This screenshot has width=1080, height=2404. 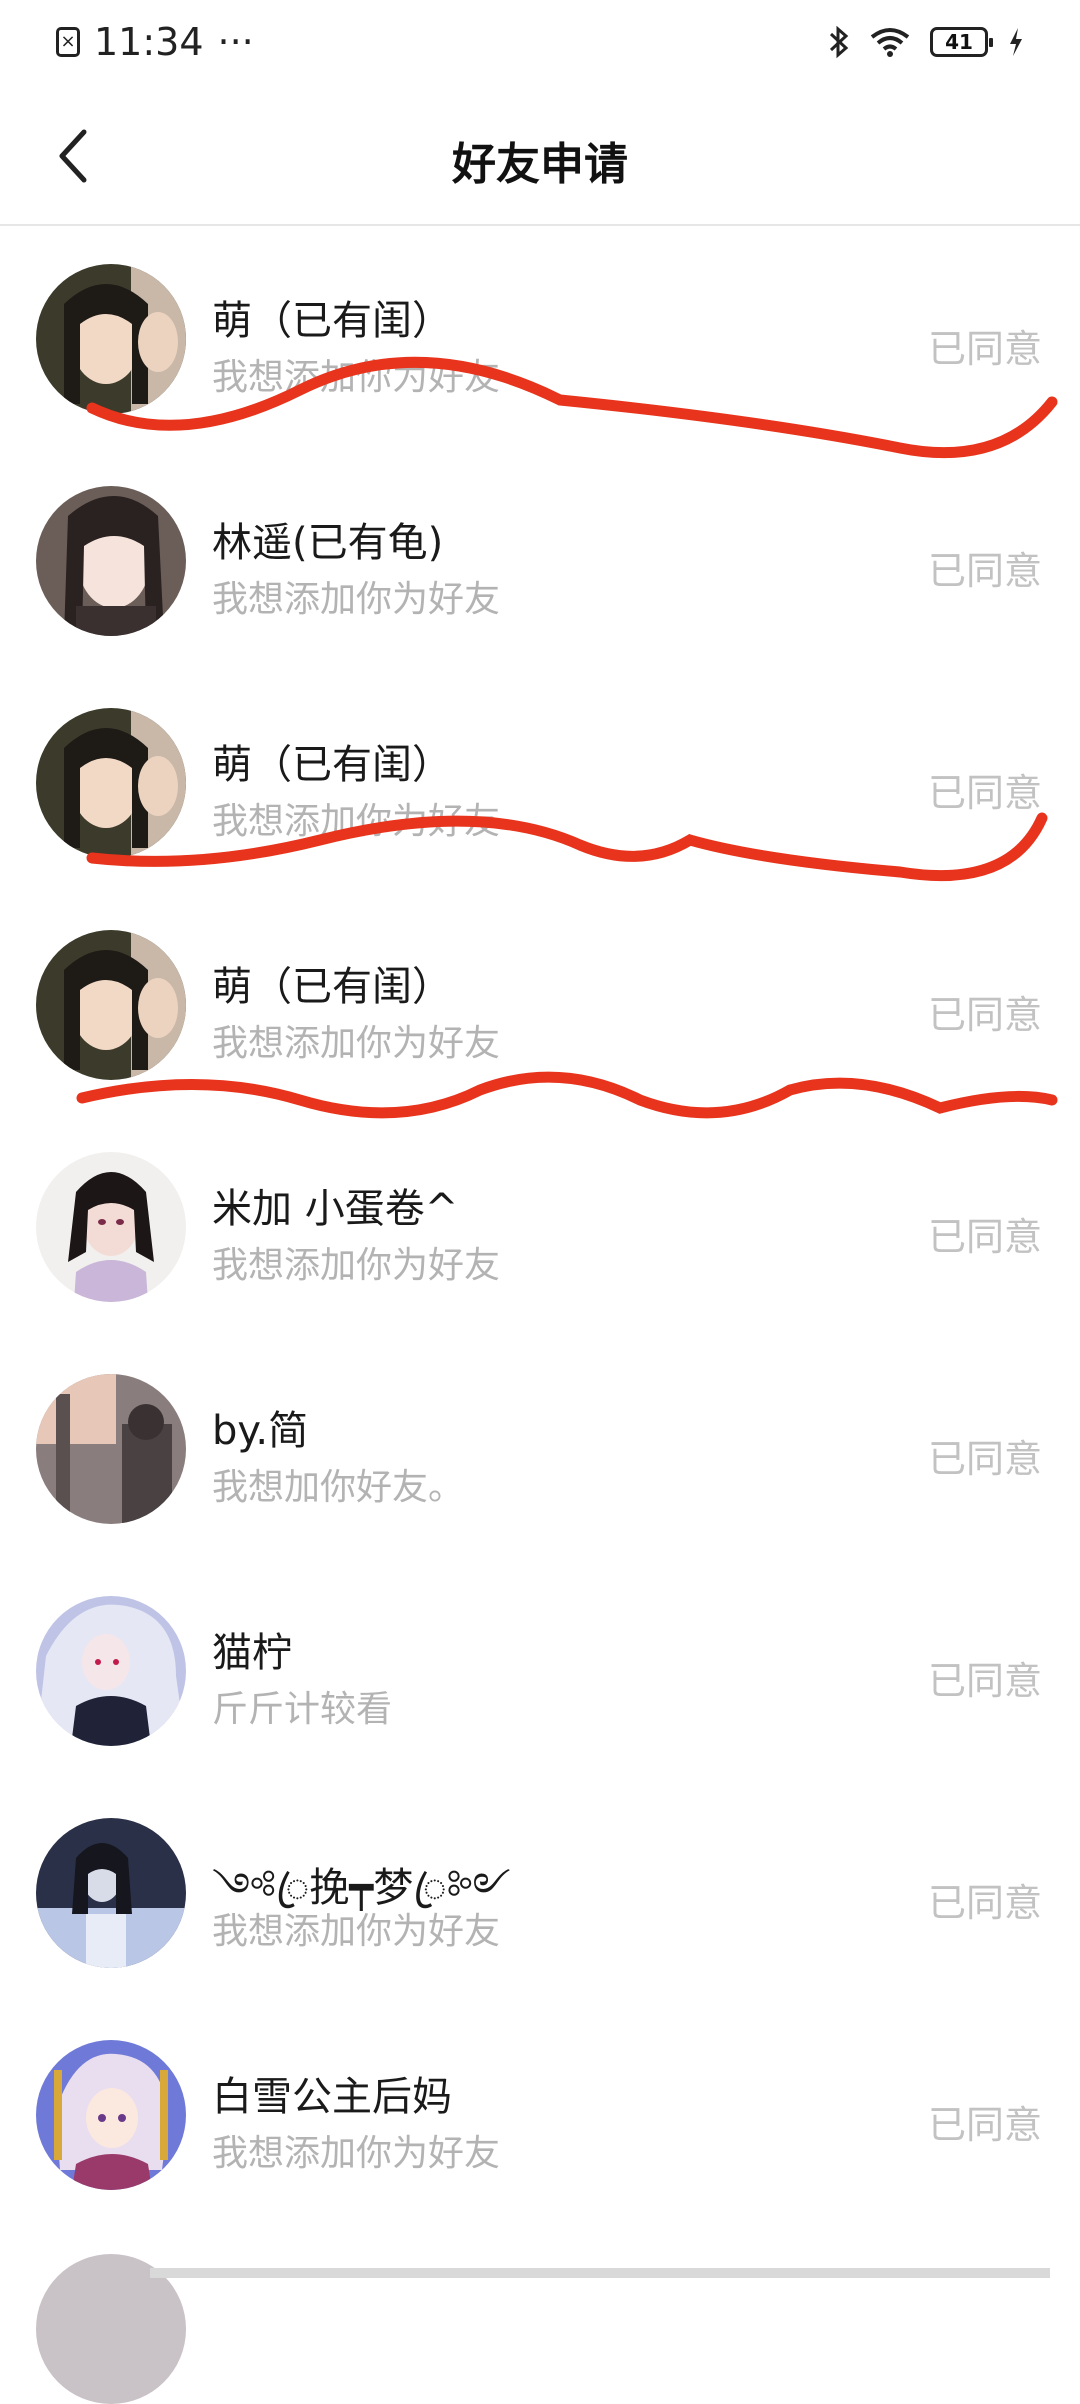 What do you see at coordinates (540, 2314) in the screenshot?
I see `list-item-partial` at bounding box center [540, 2314].